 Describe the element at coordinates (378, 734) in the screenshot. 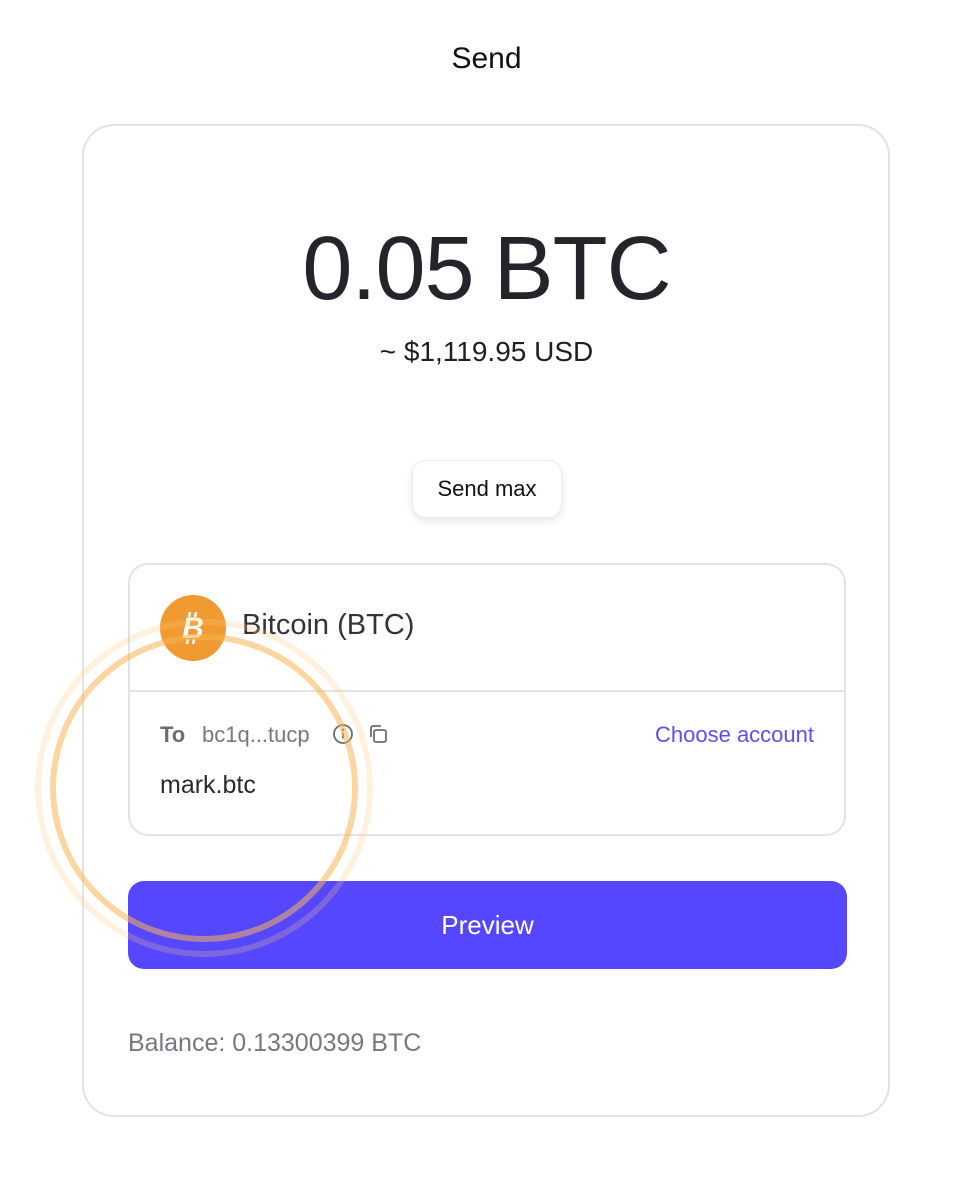

I see `copy-icon` at that location.